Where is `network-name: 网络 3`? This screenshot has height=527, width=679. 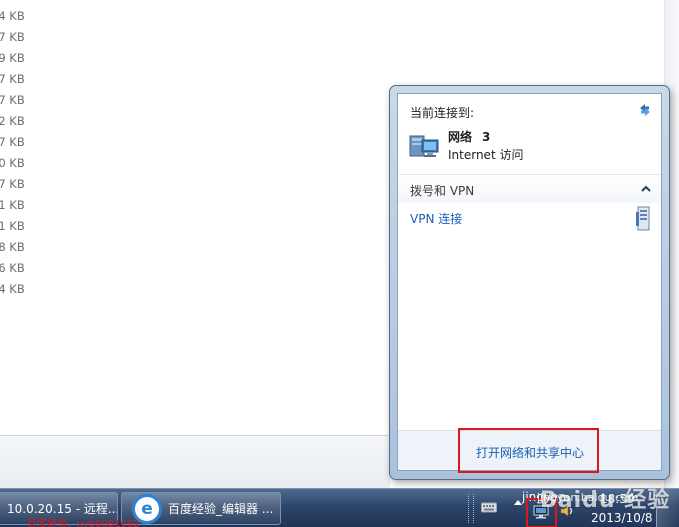 network-name: 网络 3 is located at coordinates (469, 136).